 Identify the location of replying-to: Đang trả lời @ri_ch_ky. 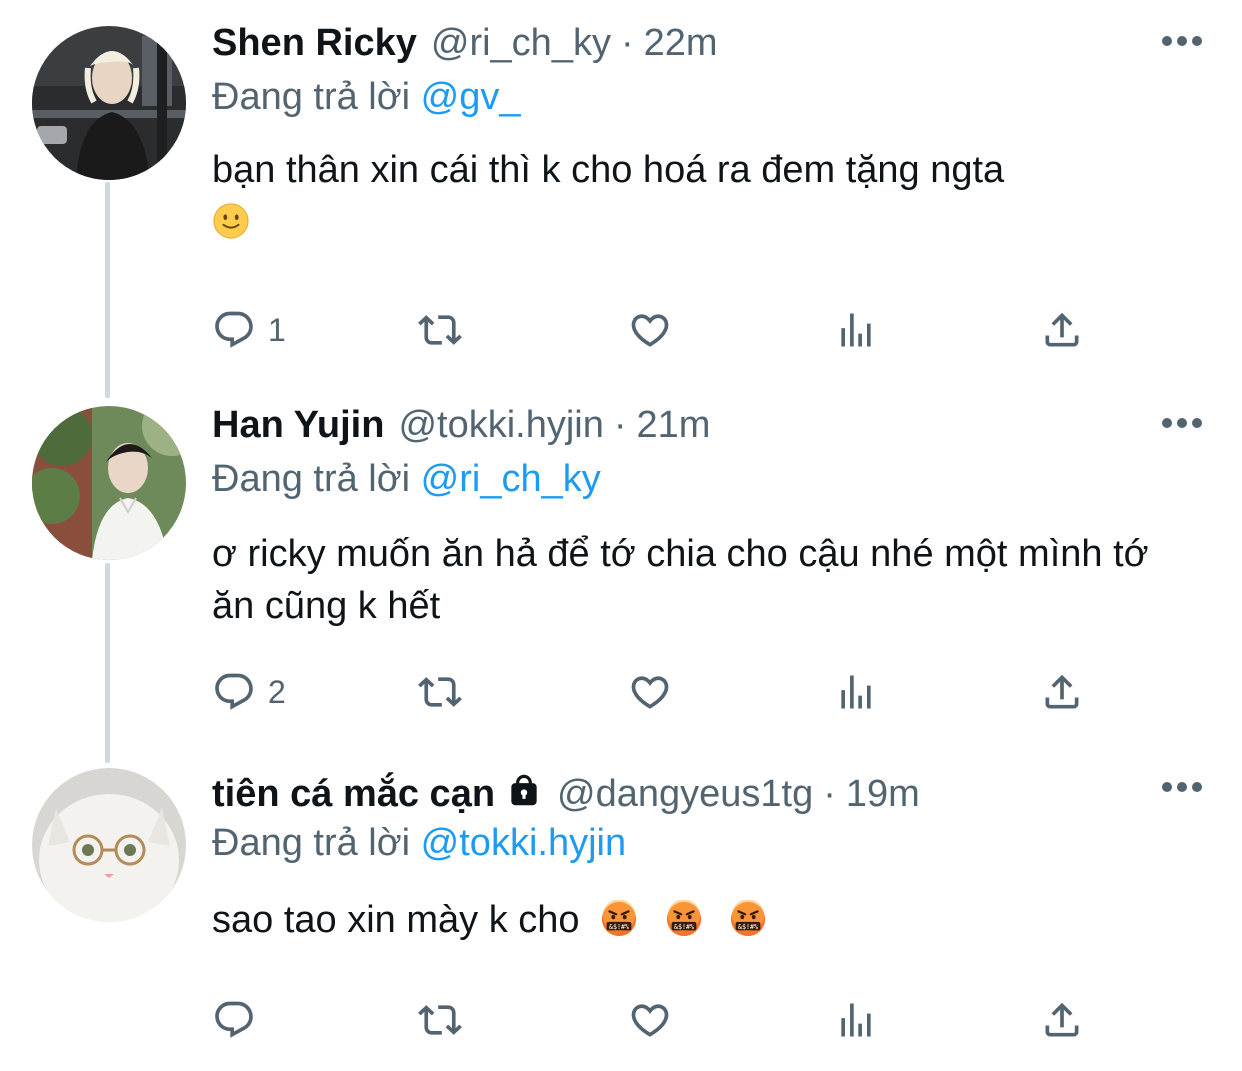
(707, 483).